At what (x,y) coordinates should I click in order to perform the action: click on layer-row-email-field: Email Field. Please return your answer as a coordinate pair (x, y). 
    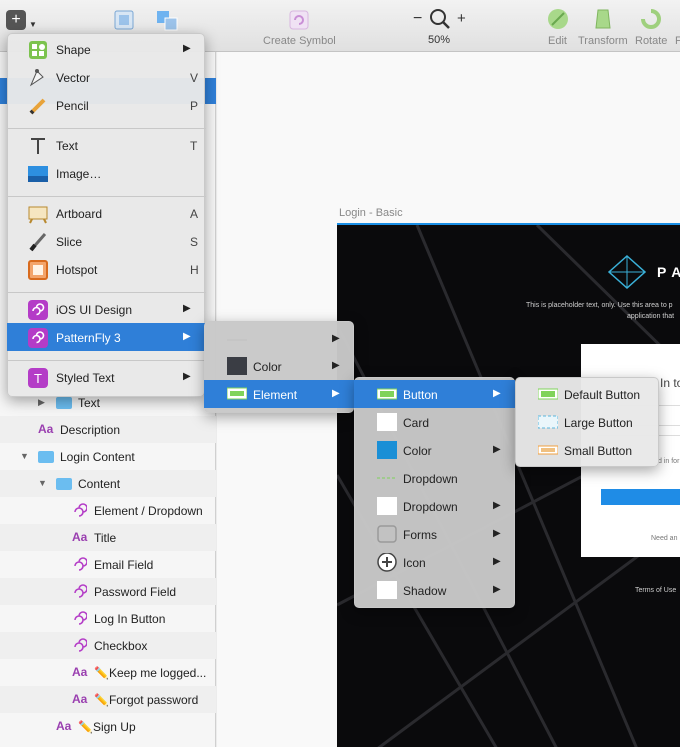
    Looking at the image, I should click on (108, 564).